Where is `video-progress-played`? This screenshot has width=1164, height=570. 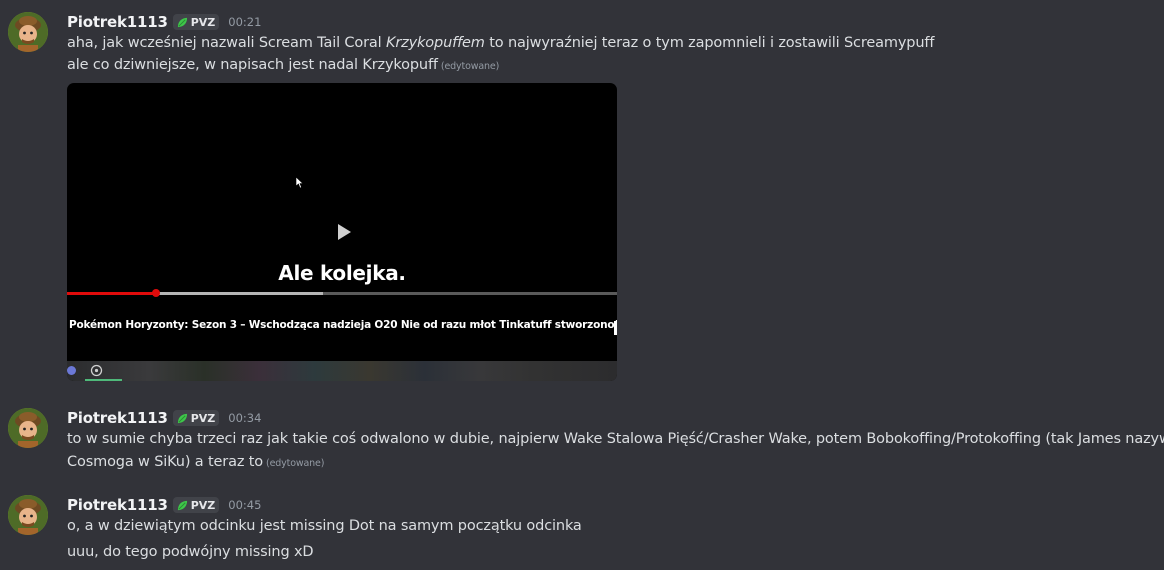 video-progress-played is located at coordinates (112, 293).